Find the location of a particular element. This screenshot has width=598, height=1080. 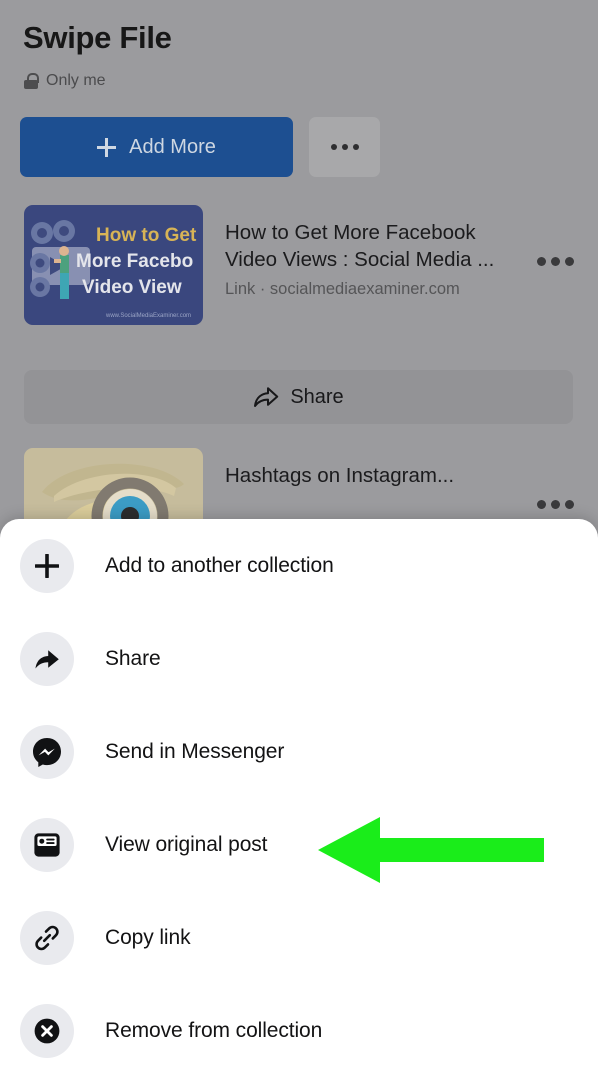

menu-item-add-to-another-collection: Add to another collection is located at coordinates (299, 565).